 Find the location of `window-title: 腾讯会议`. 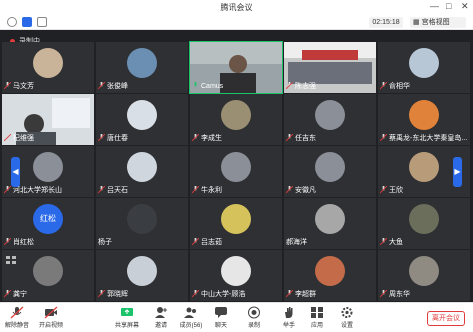

window-title: 腾讯会议 is located at coordinates (236, 7).